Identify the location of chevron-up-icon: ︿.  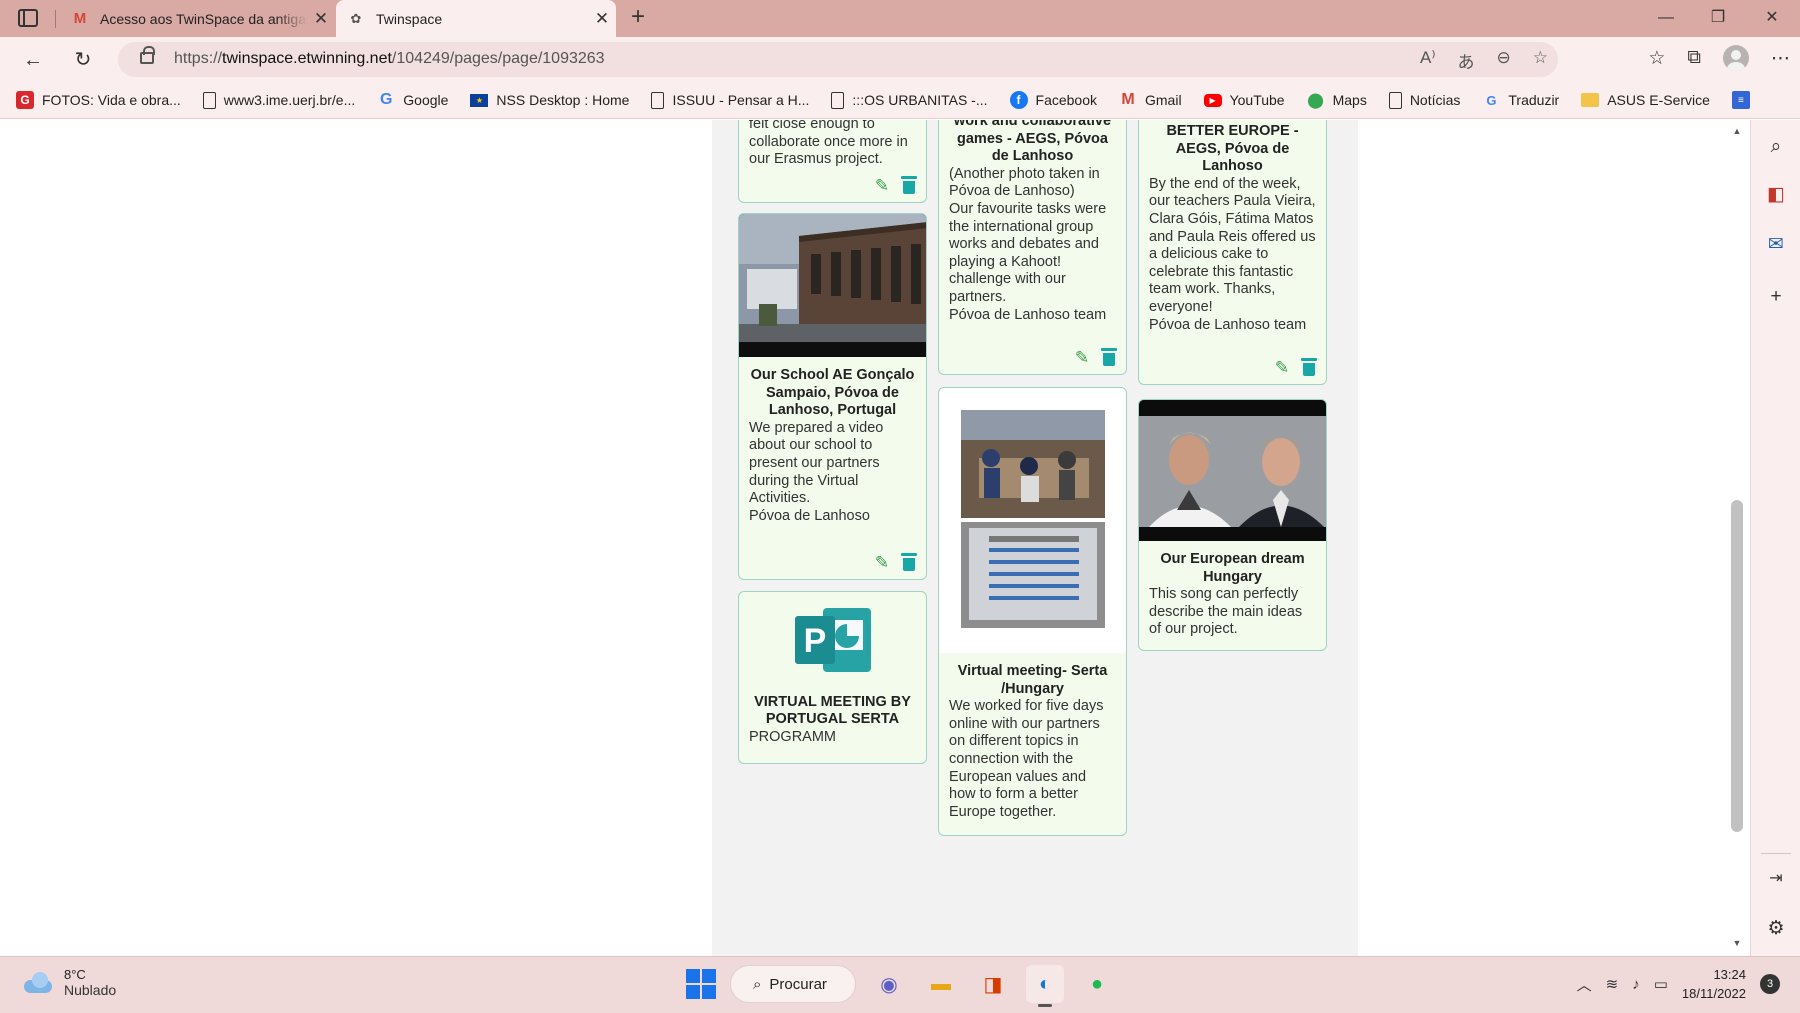
(1584, 984).